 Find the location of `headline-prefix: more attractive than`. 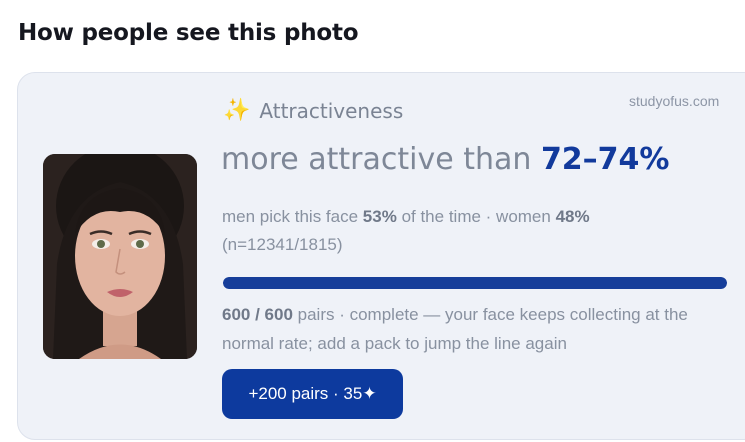

headline-prefix: more attractive than is located at coordinates (376, 159).